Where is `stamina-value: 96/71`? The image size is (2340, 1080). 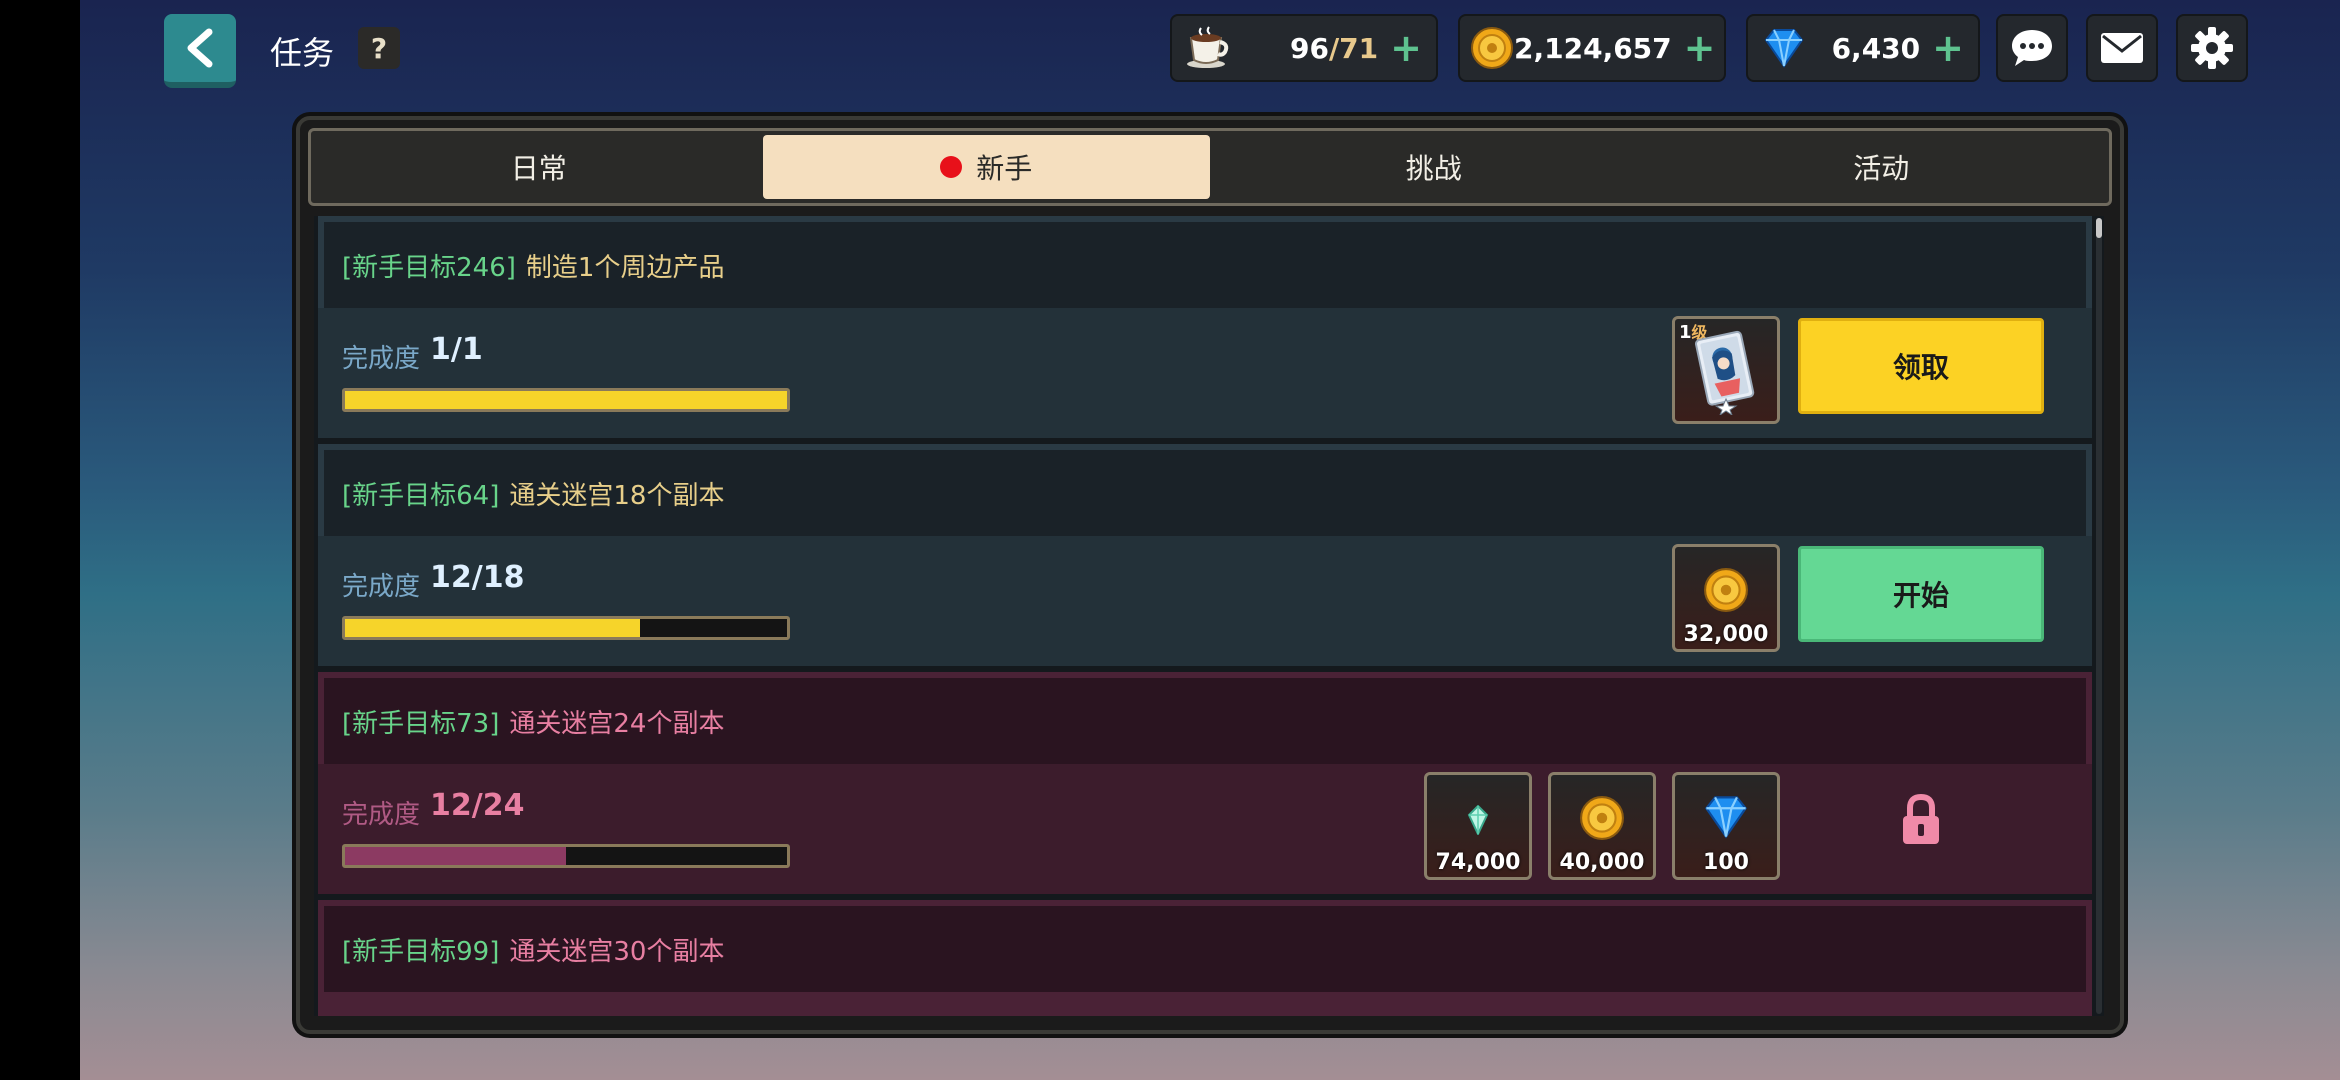
stamina-value: 96/71 is located at coordinates (1334, 48).